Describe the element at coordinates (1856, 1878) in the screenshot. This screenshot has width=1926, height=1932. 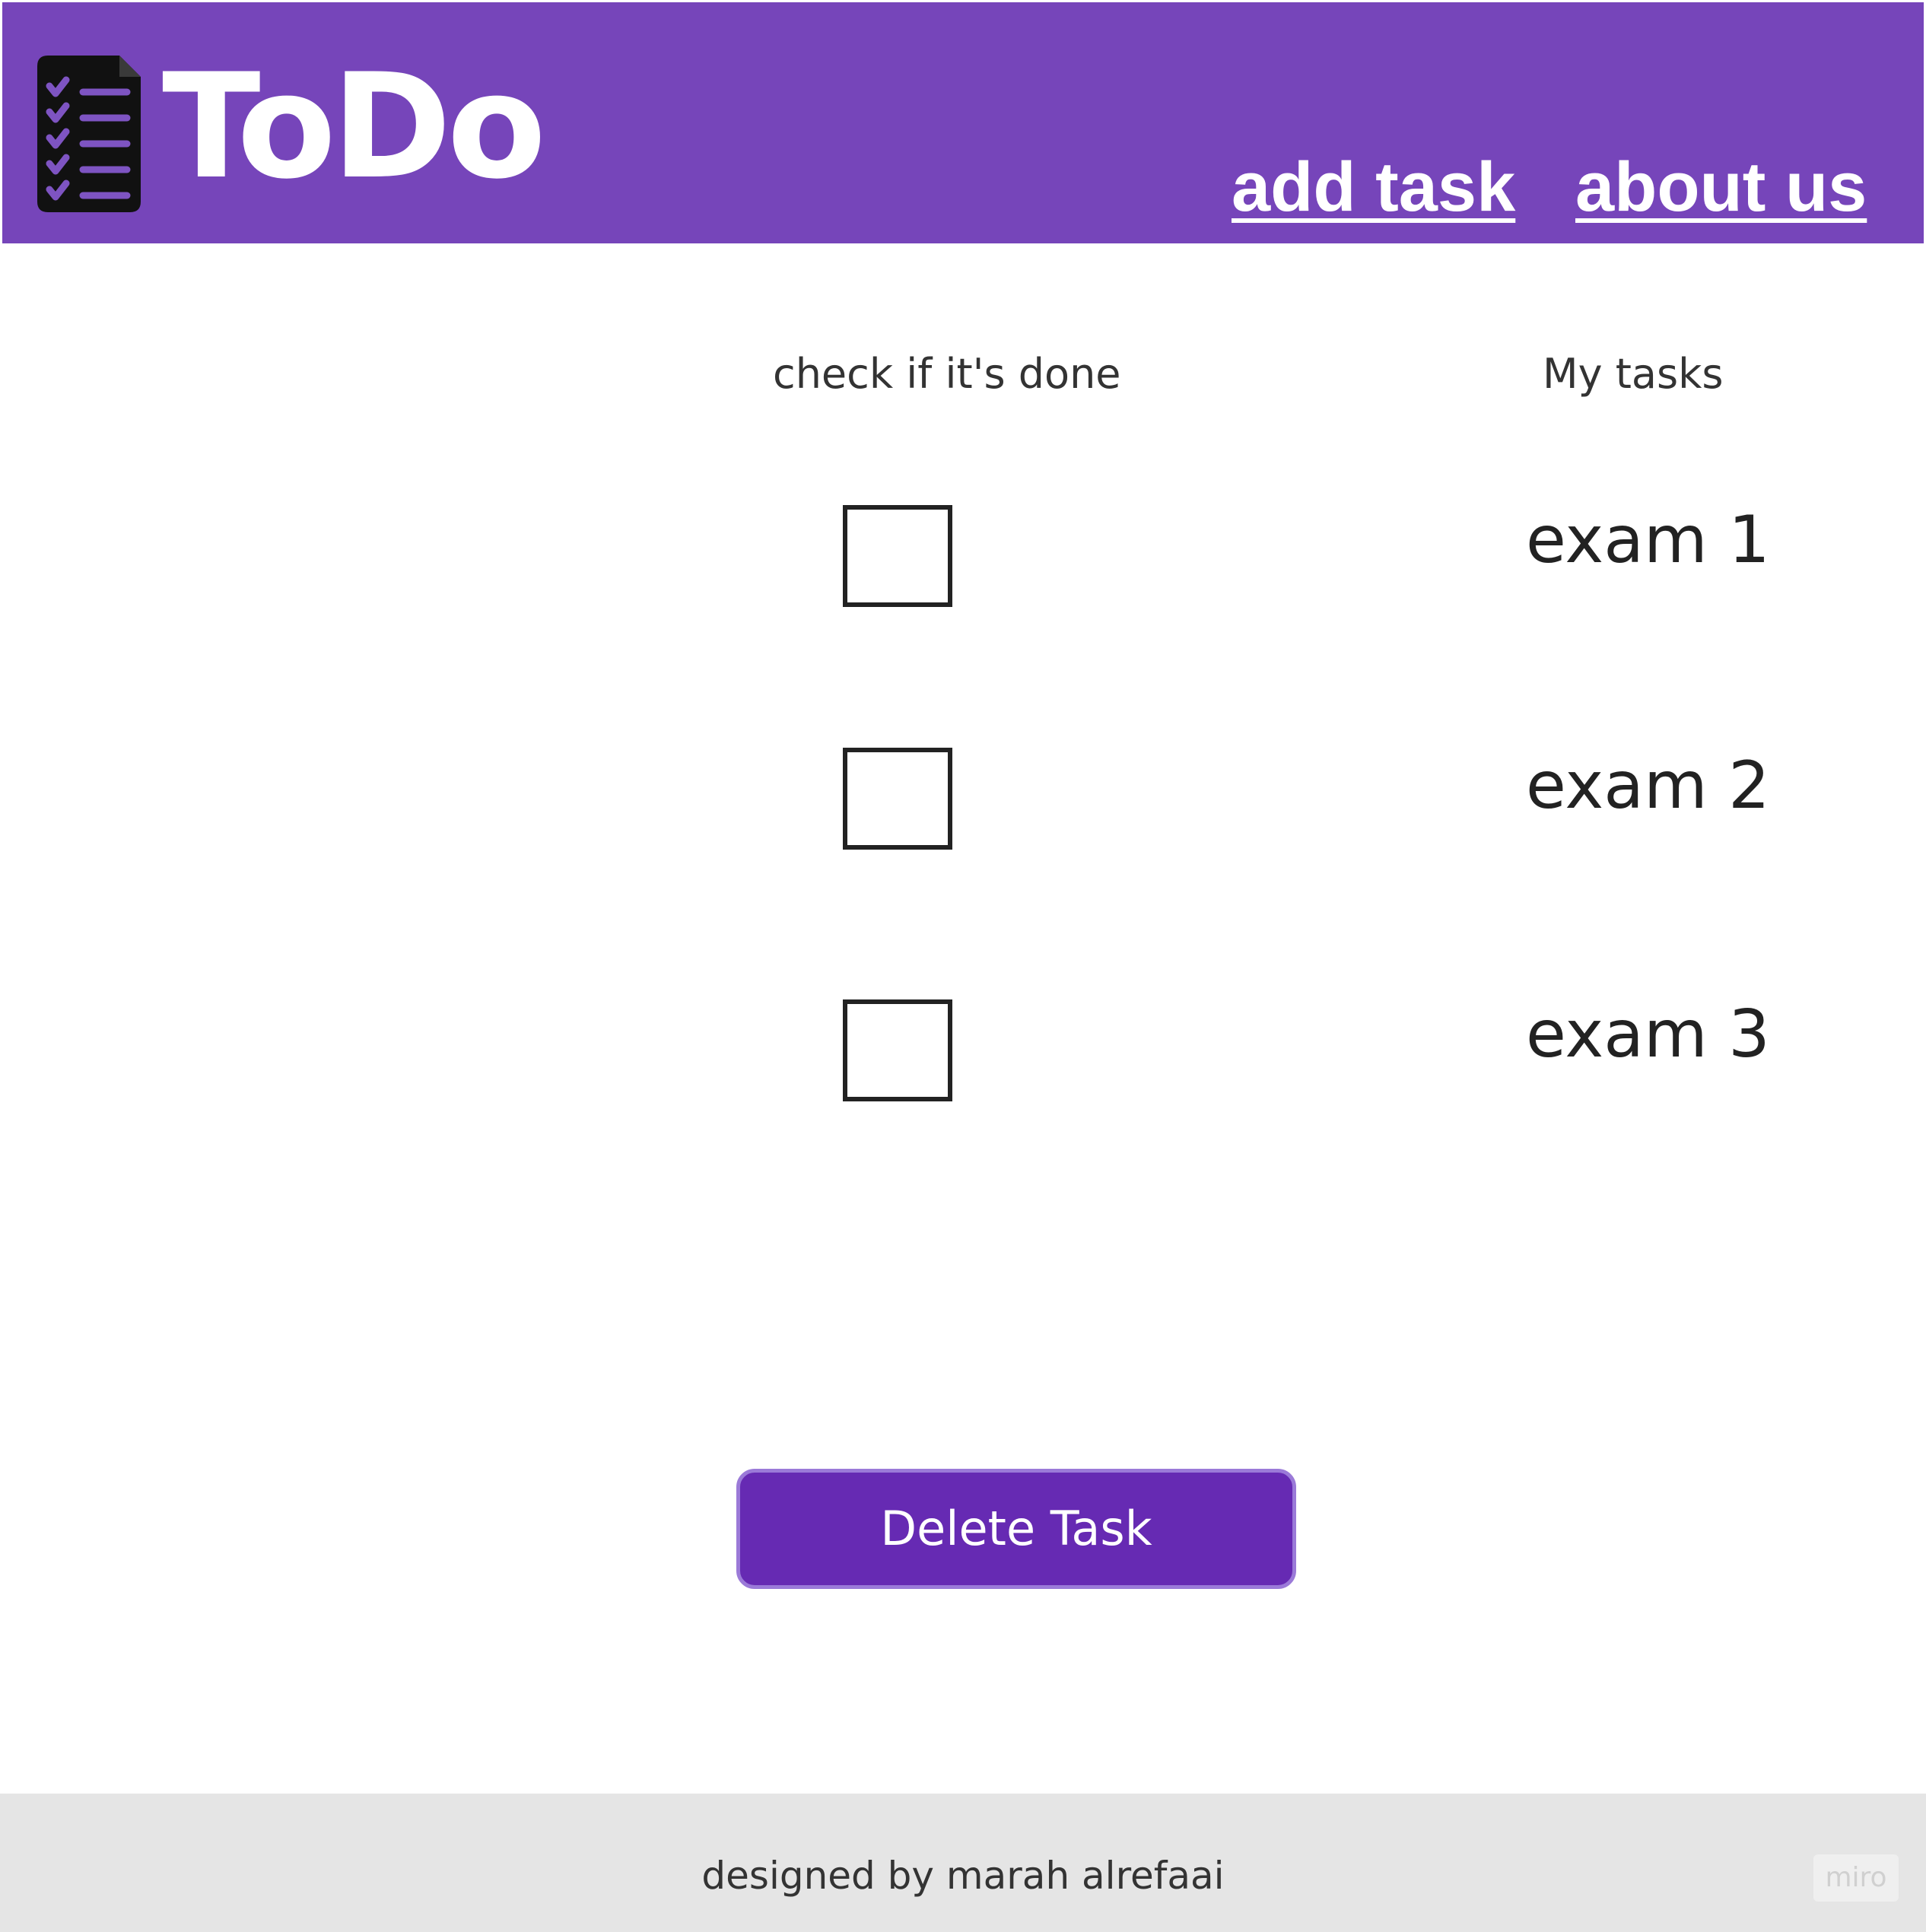
I see `miro-watermark: miro` at that location.